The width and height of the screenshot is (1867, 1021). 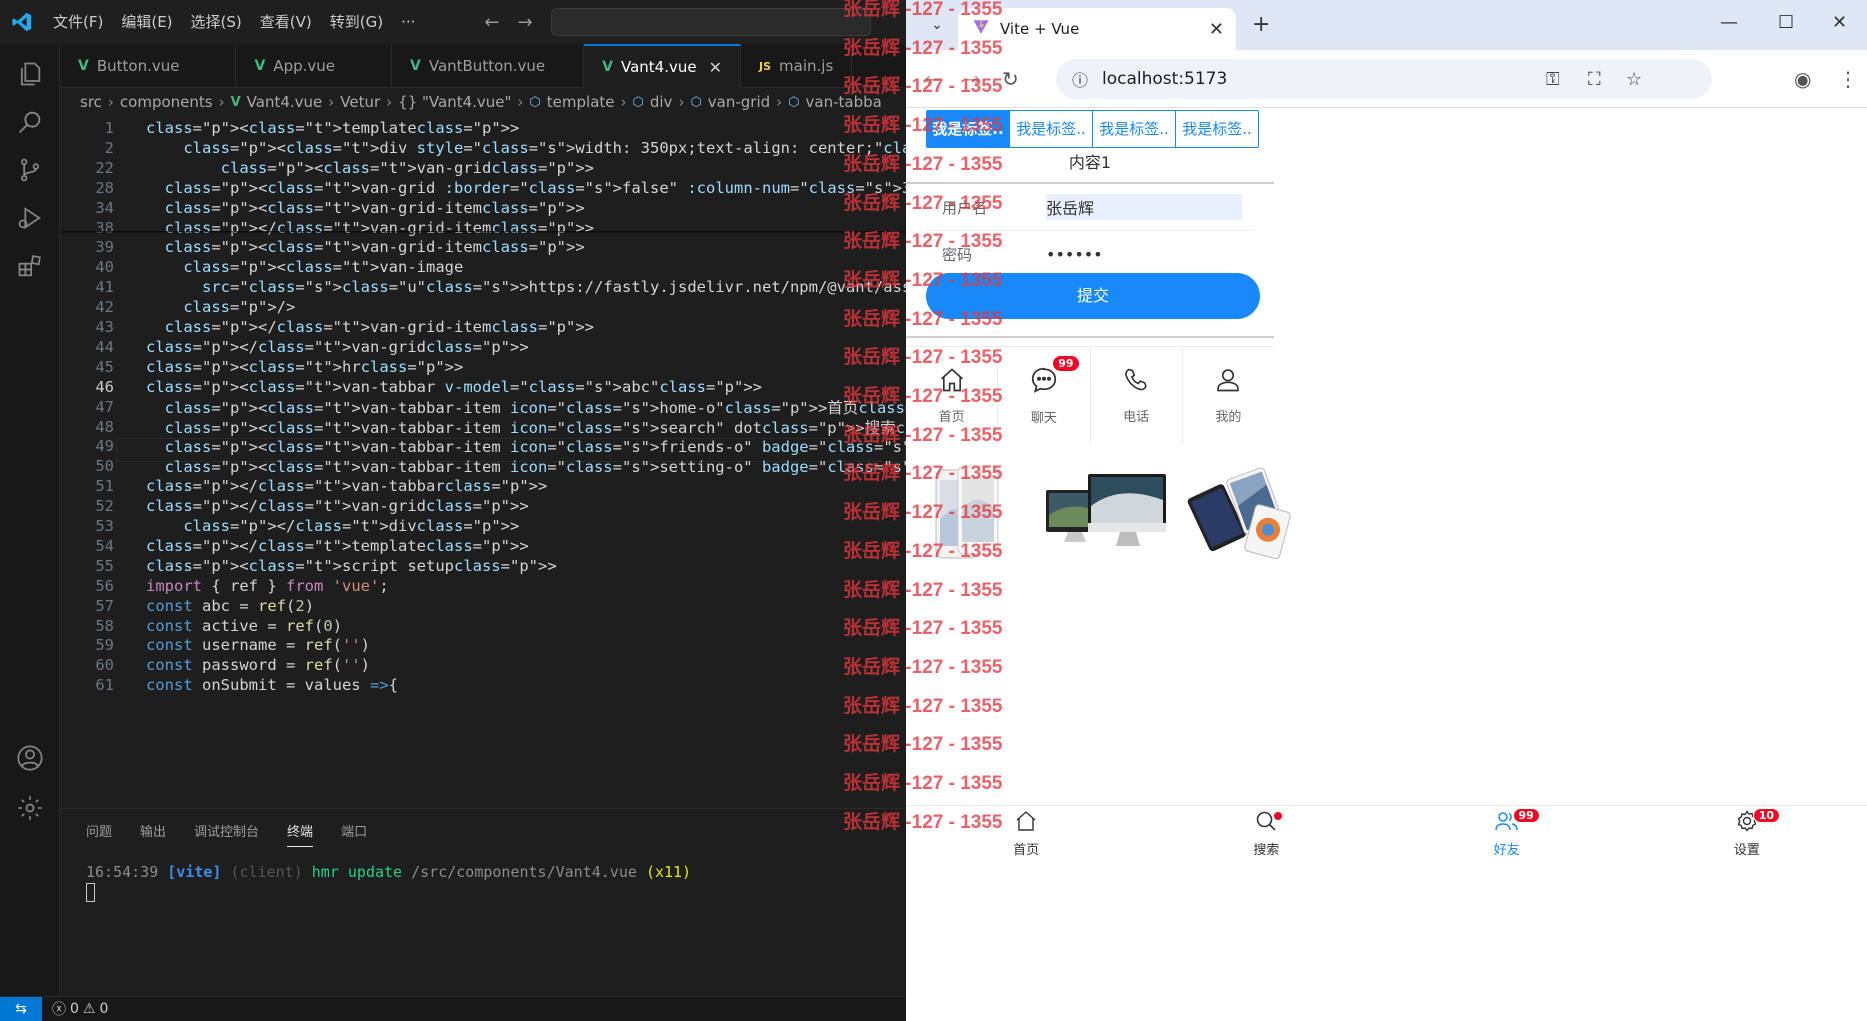 What do you see at coordinates (1134, 129) in the screenshot?
I see `van-tab-3: 我是标签..` at bounding box center [1134, 129].